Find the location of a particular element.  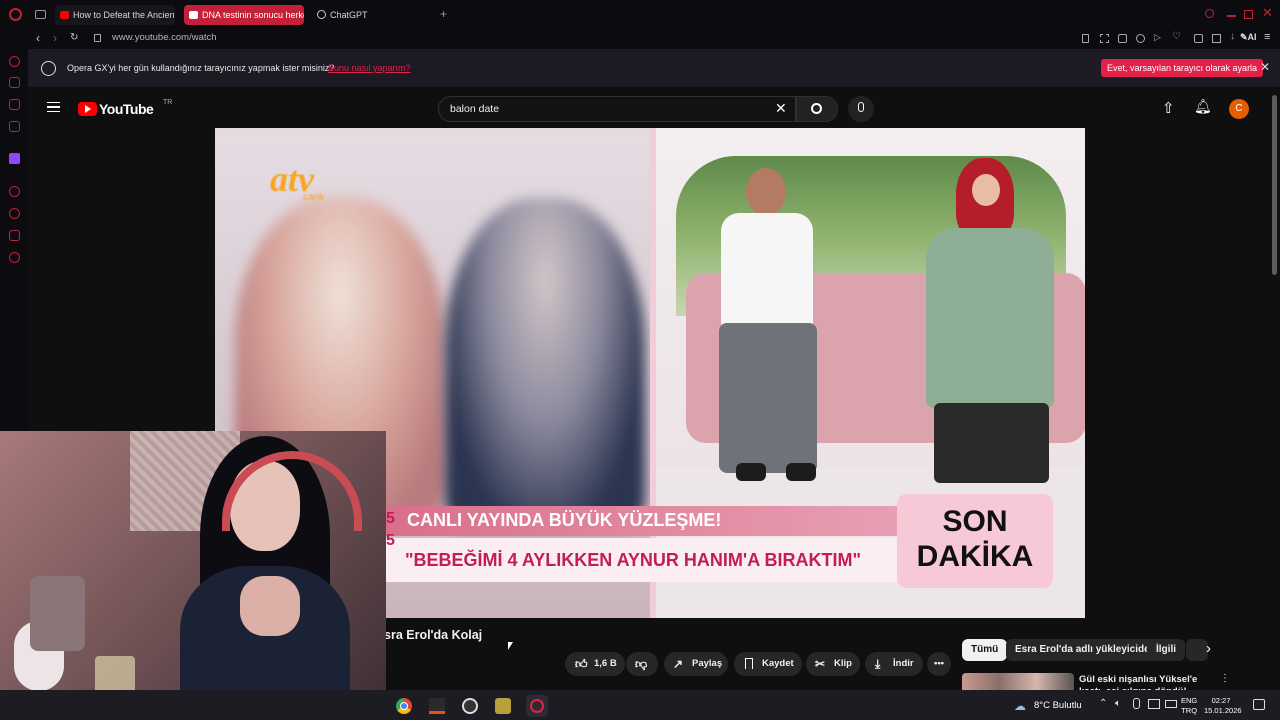

play-icon: ▷ is located at coordinates (1157, 37).